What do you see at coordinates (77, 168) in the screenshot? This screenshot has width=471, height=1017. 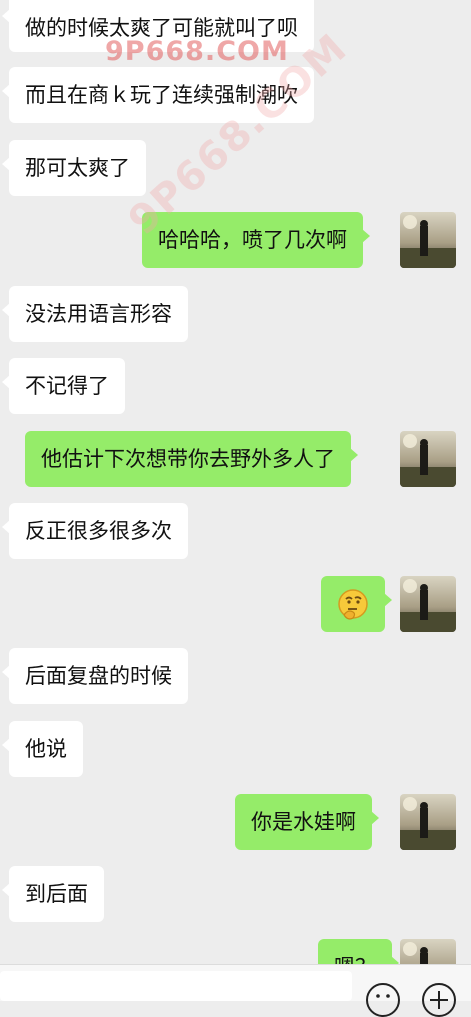 I see `message-text: 那可太爽了` at bounding box center [77, 168].